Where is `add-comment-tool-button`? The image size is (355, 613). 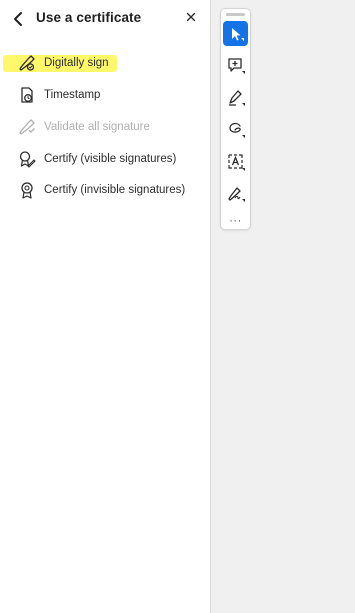
add-comment-tool-button is located at coordinates (235, 65).